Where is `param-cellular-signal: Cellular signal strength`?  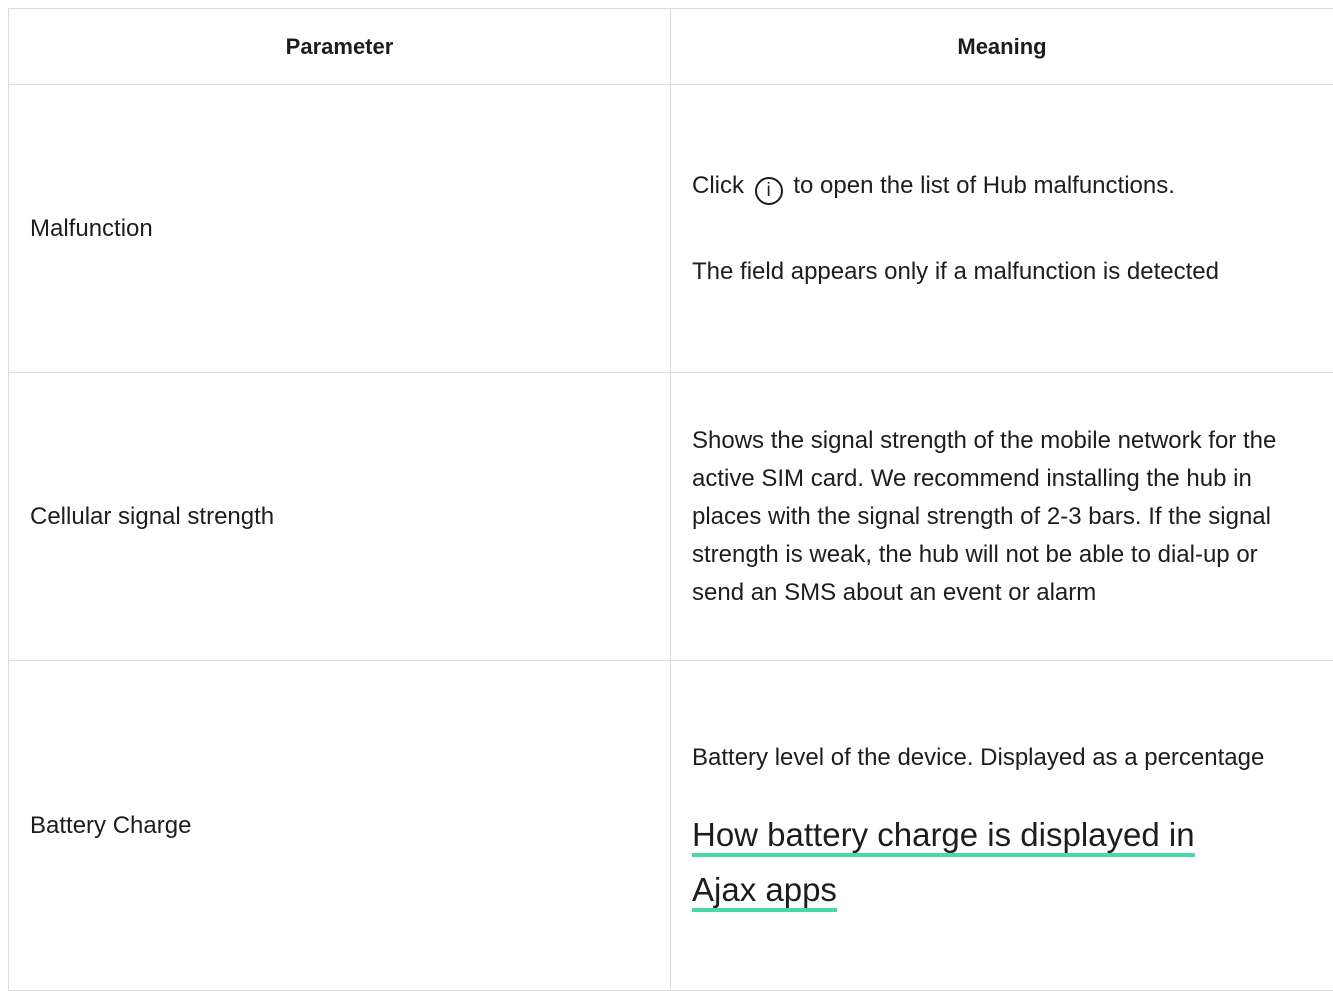 param-cellular-signal: Cellular signal strength is located at coordinates (340, 517).